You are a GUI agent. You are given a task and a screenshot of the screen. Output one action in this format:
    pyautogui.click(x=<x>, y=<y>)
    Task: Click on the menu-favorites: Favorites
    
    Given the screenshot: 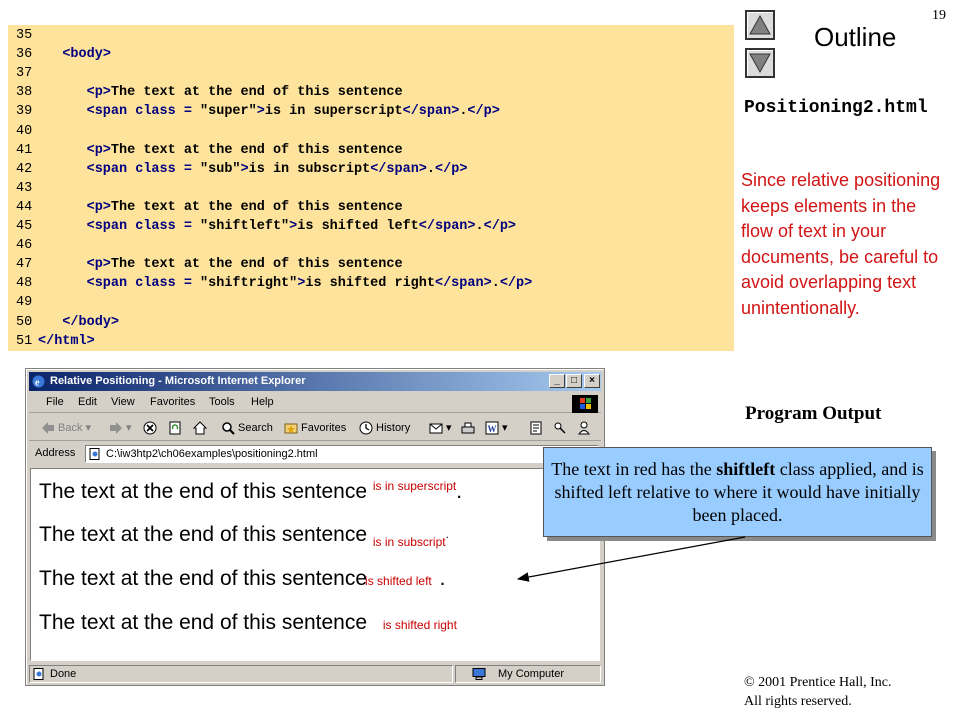 What is the action you would take?
    pyautogui.click(x=172, y=402)
    